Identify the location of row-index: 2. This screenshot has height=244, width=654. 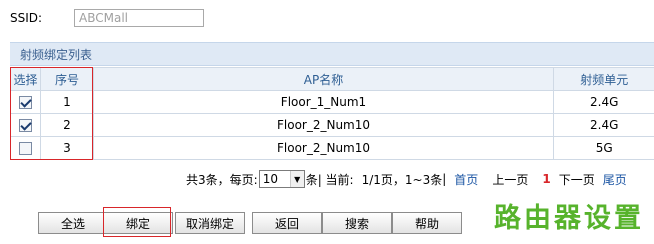
(67, 125).